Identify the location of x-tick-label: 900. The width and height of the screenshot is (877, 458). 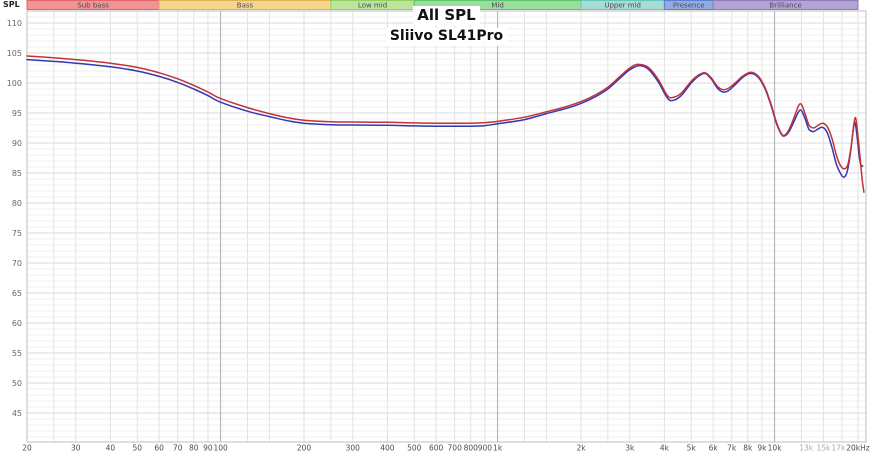
(485, 448).